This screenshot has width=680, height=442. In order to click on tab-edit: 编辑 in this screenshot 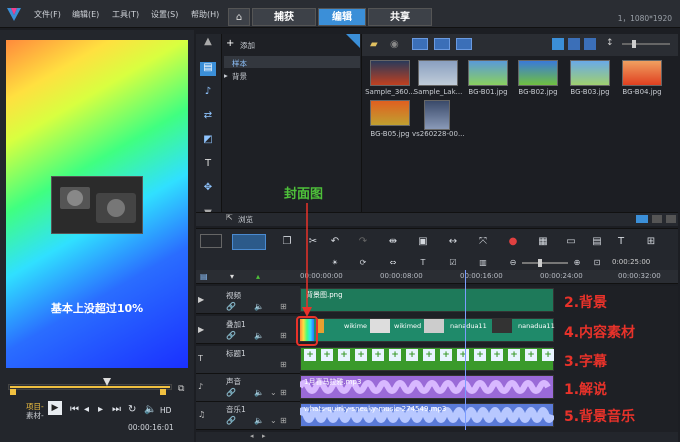, I will do `click(342, 17)`.